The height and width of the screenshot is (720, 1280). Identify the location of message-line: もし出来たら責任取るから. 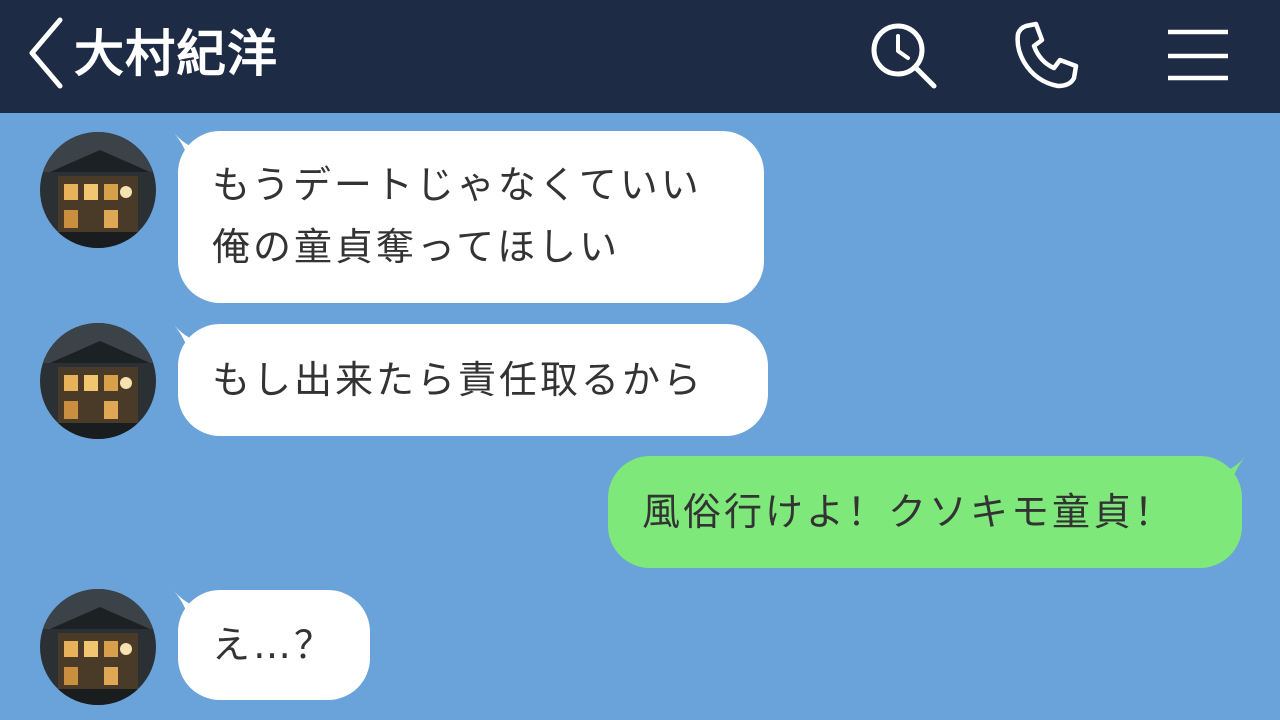
(458, 380).